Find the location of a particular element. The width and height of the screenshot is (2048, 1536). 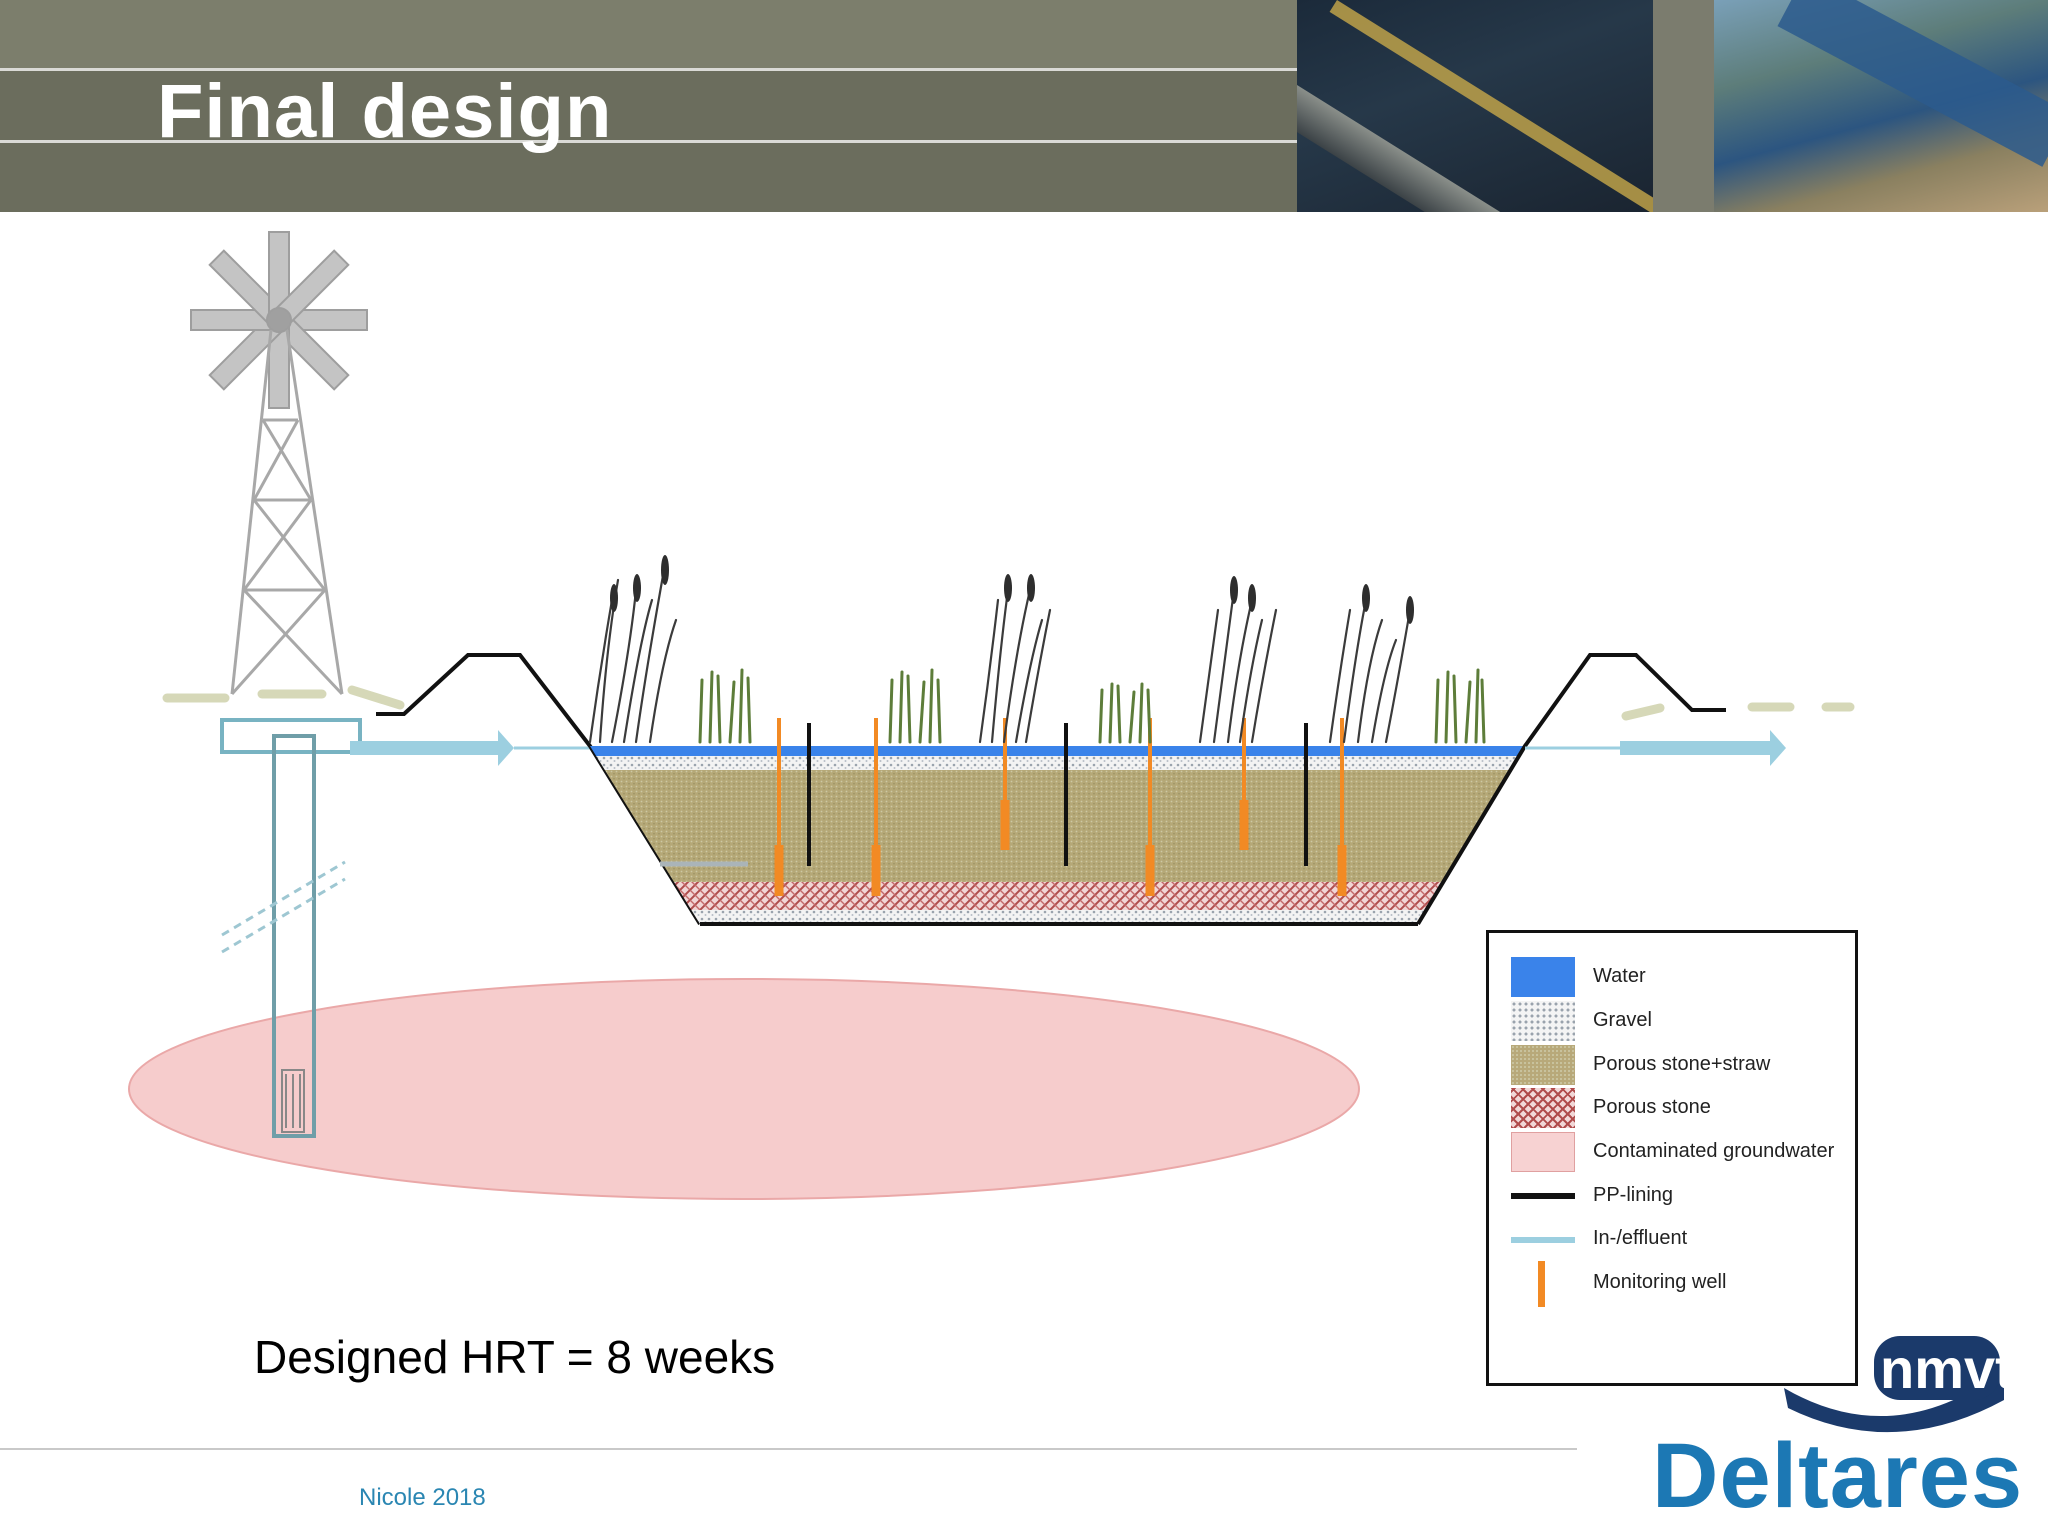

legend-swatch-monitoring-well is located at coordinates (1541, 1284).